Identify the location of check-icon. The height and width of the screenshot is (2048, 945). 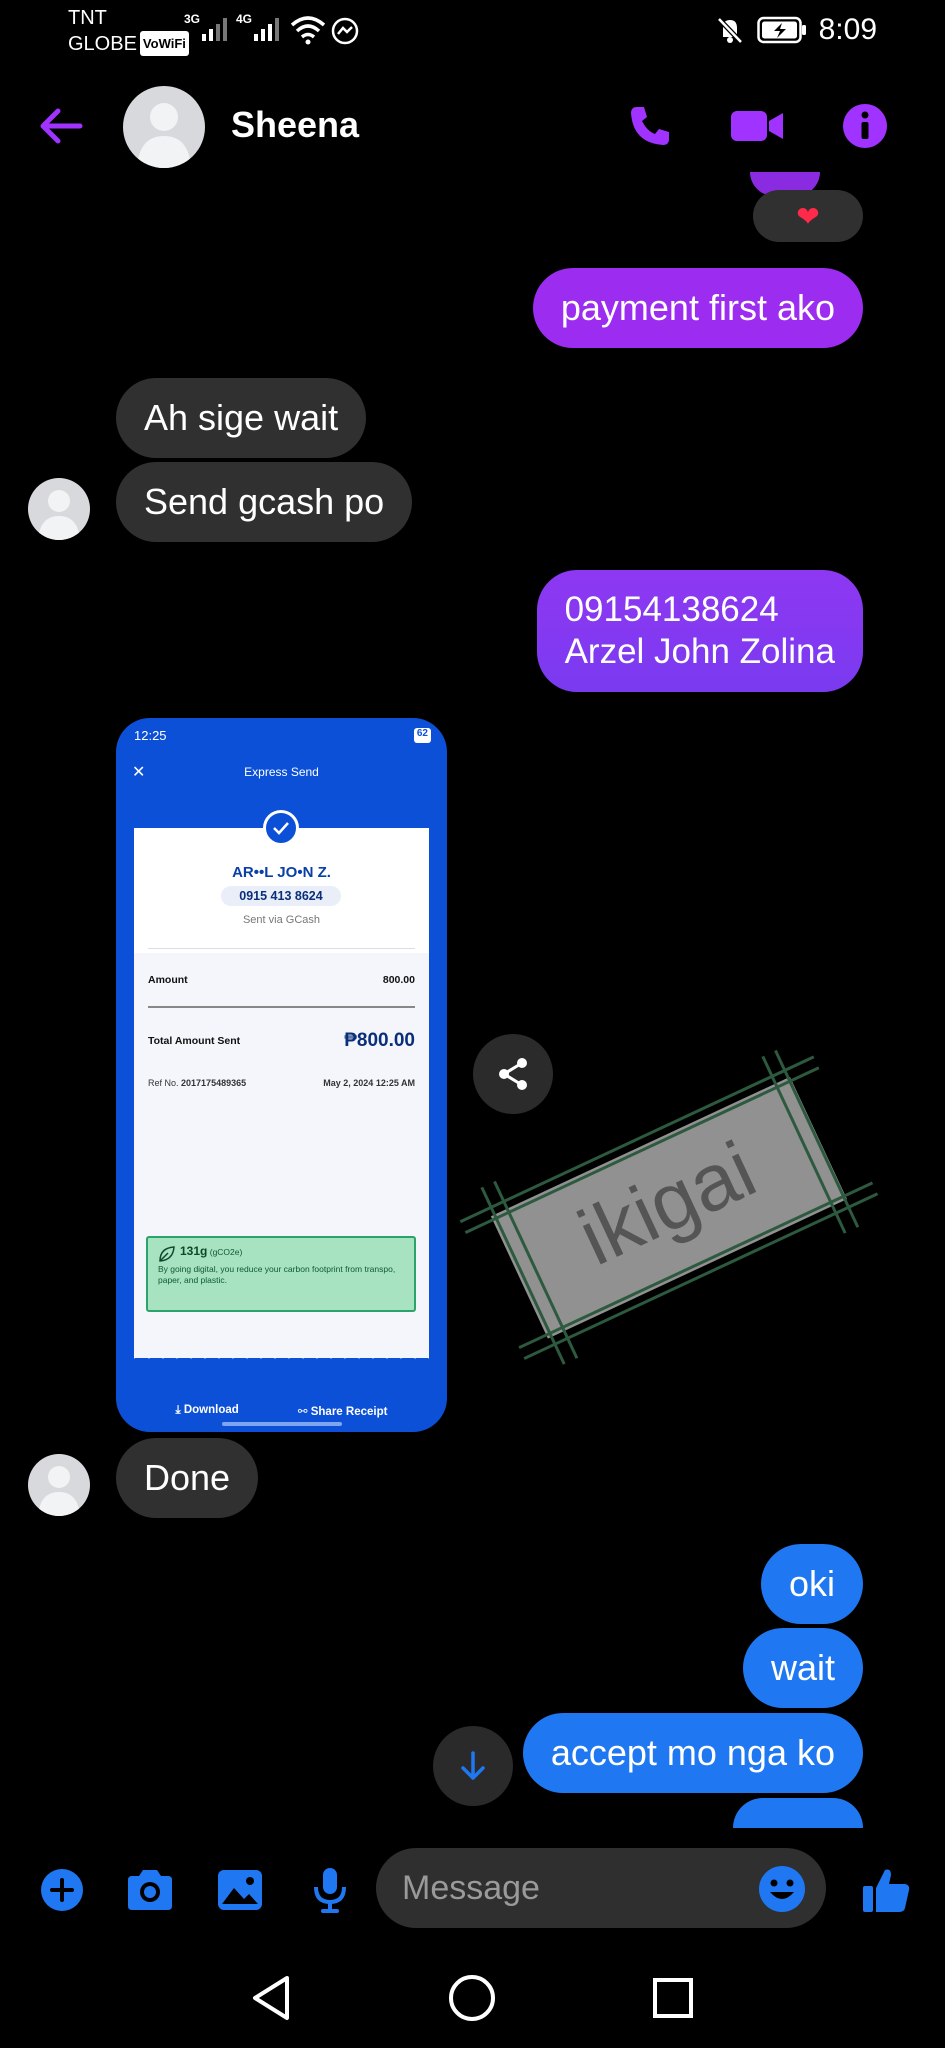
(281, 828).